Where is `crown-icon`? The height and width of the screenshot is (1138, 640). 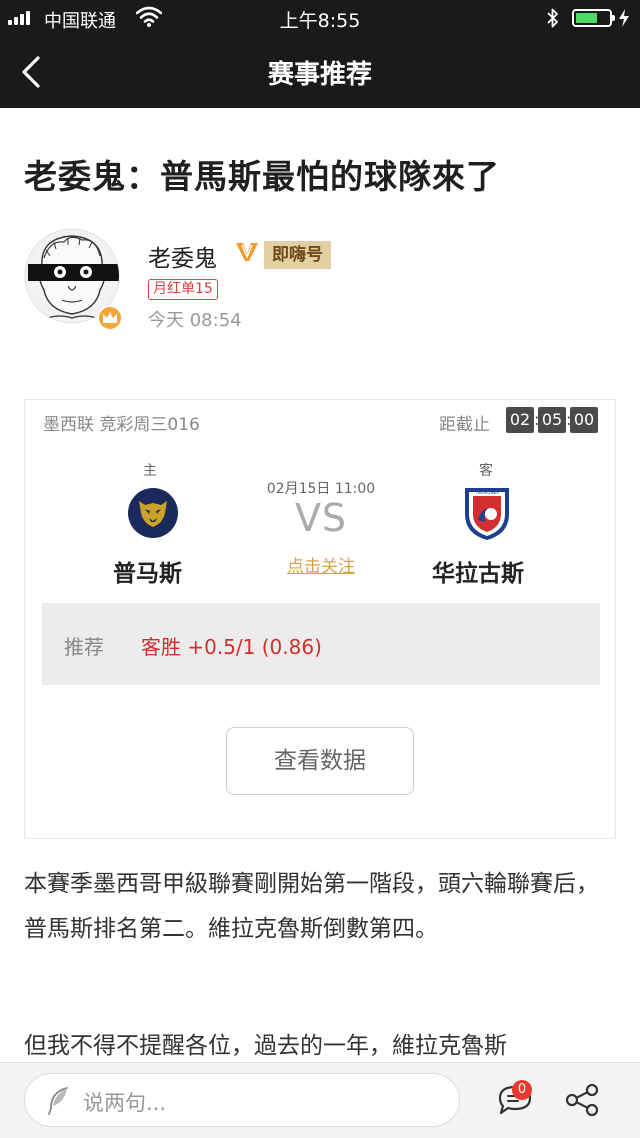
crown-icon is located at coordinates (110, 318).